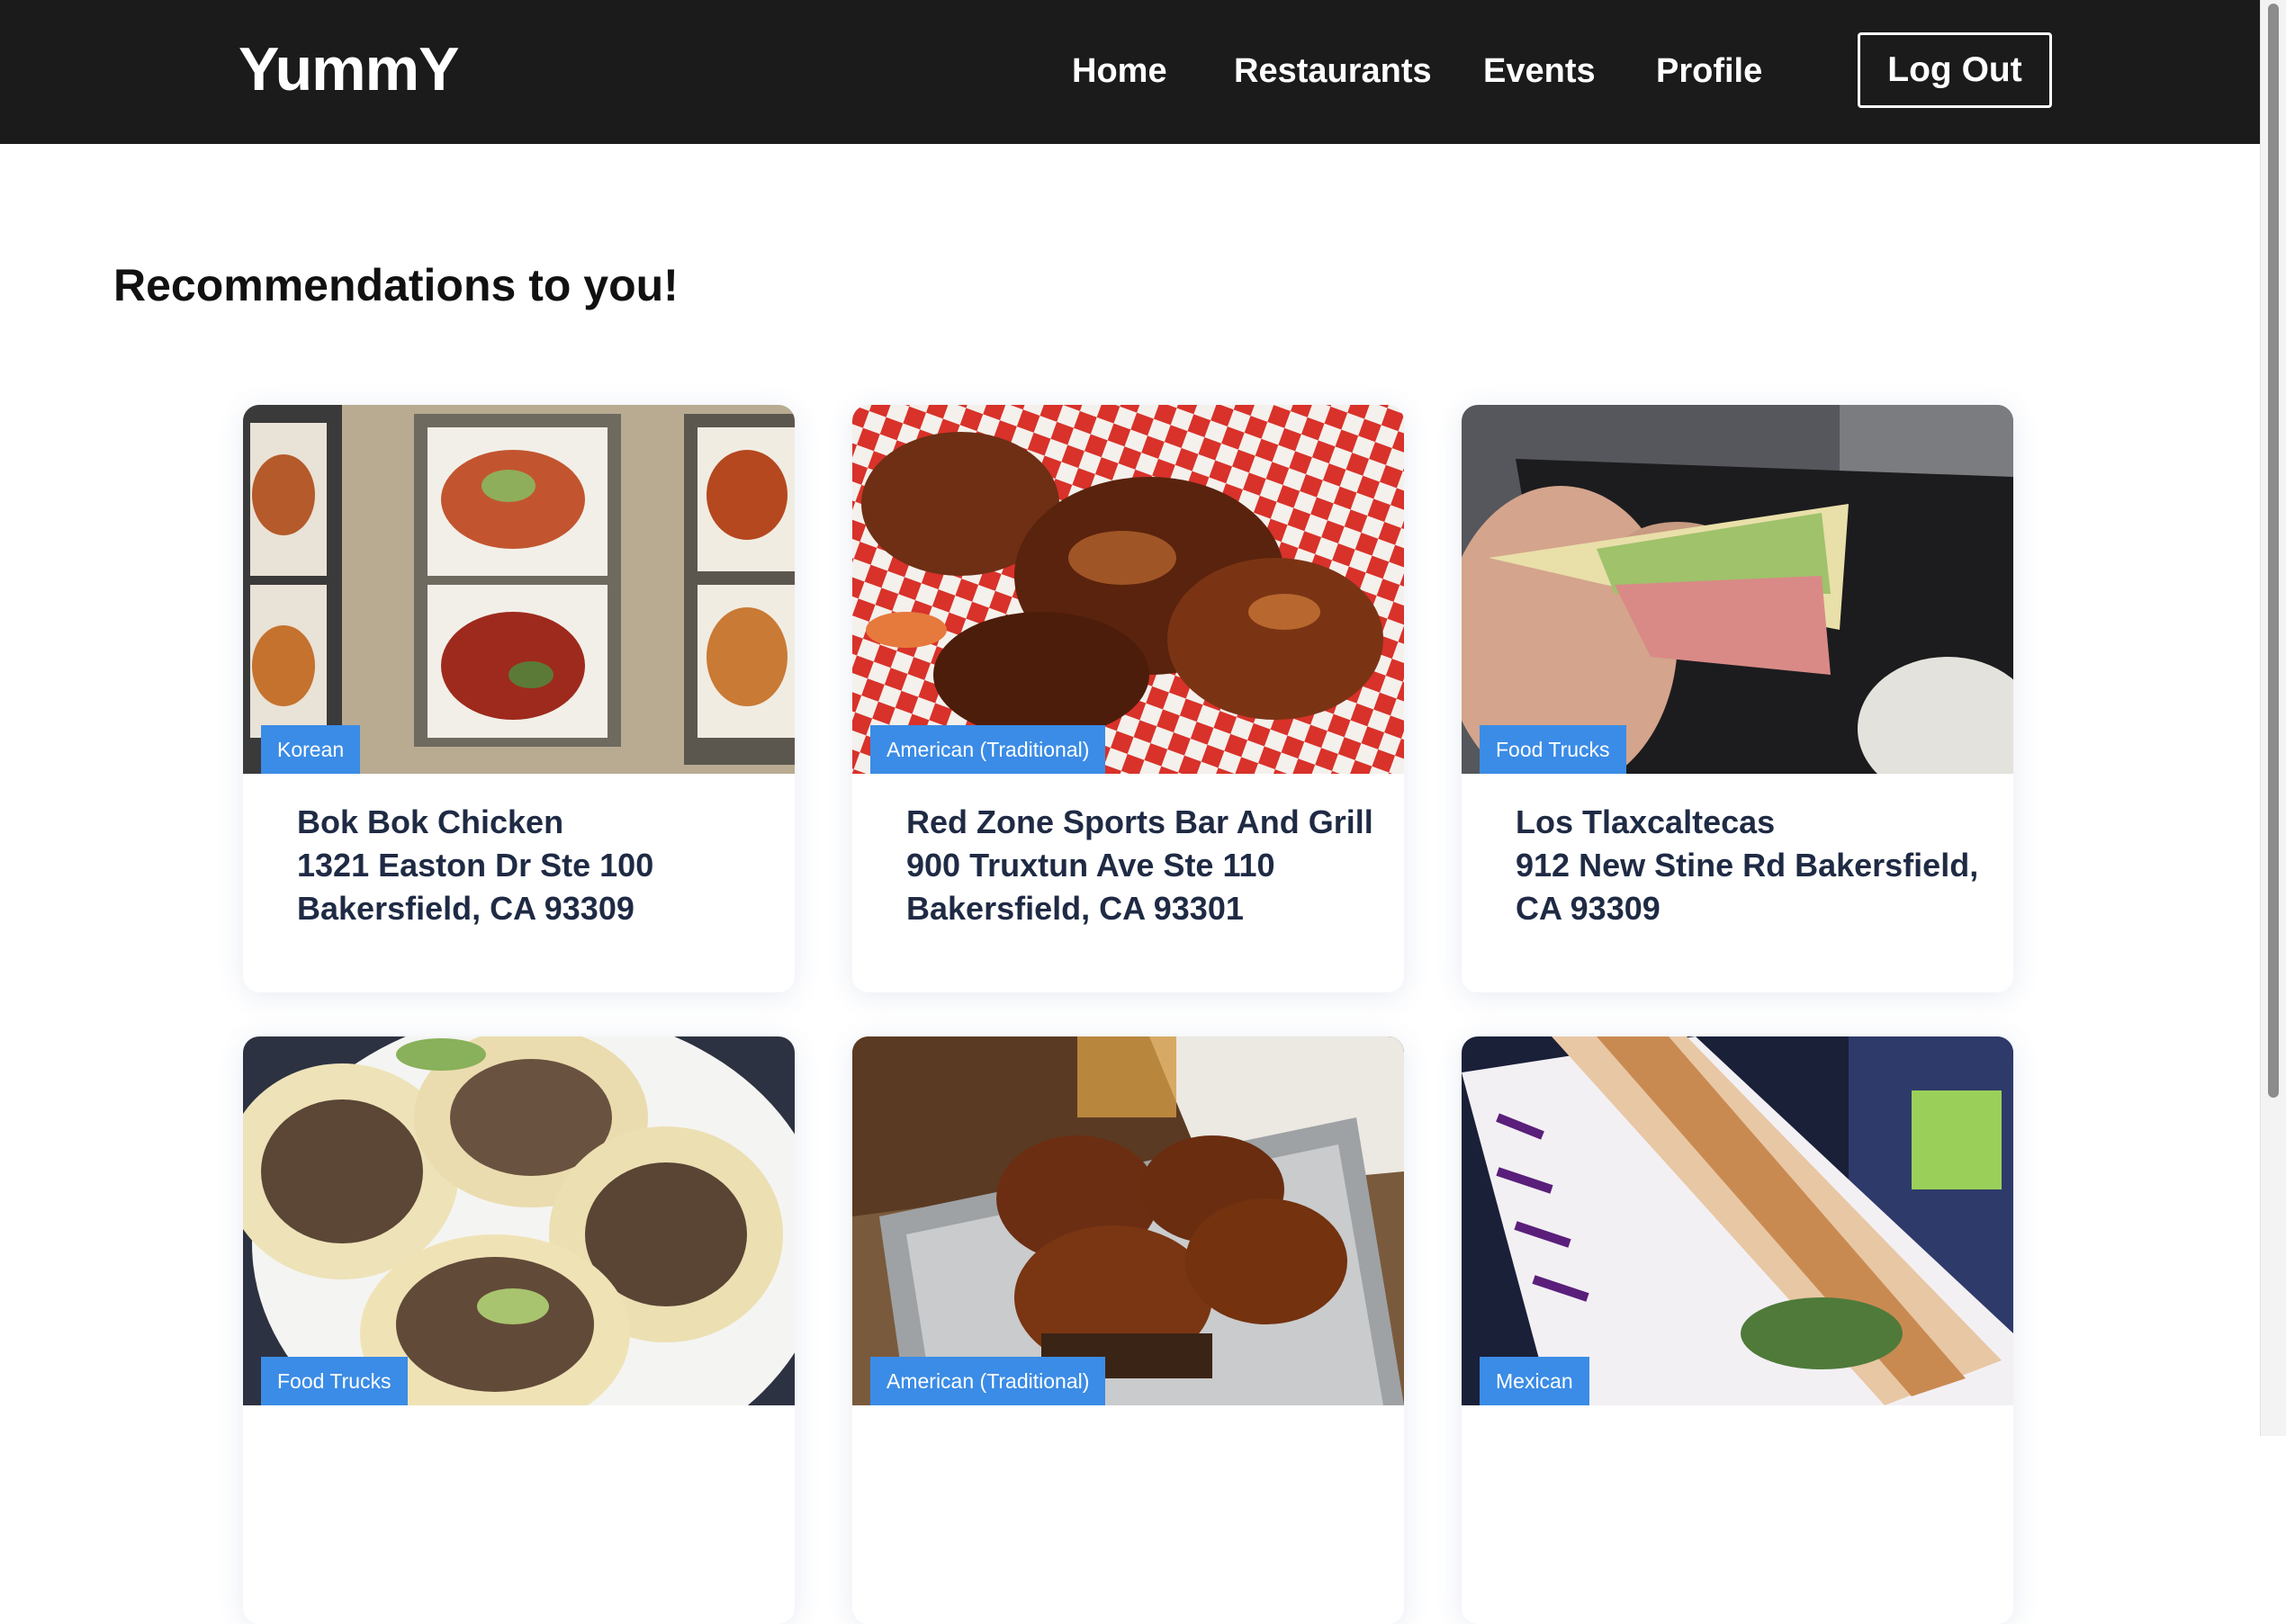 This screenshot has width=2286, height=1624. What do you see at coordinates (476, 865) in the screenshot?
I see `restaurant-address-line1: 1321 Easton Dr Ste 100` at bounding box center [476, 865].